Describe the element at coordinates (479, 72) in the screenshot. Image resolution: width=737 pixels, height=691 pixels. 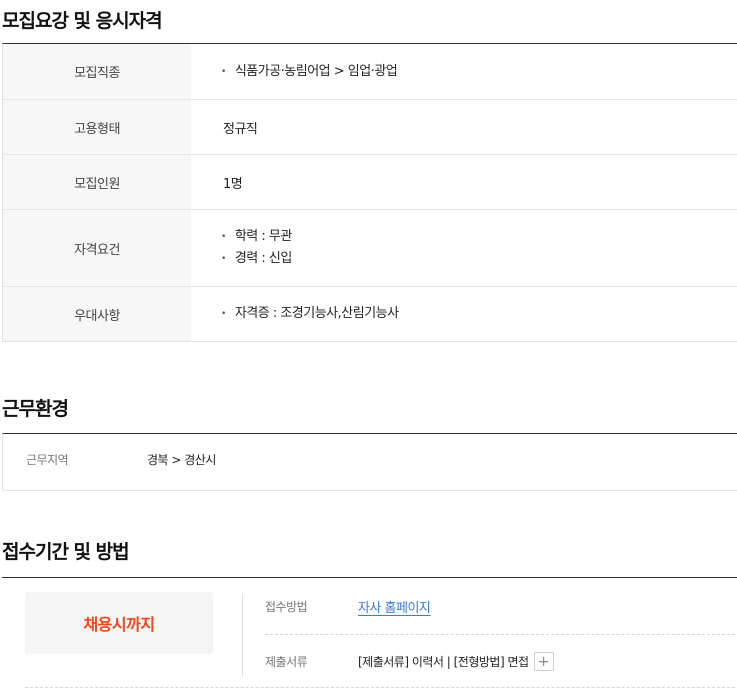
I see `list-item: 식품가공·농림어업 > 임업·광업` at that location.